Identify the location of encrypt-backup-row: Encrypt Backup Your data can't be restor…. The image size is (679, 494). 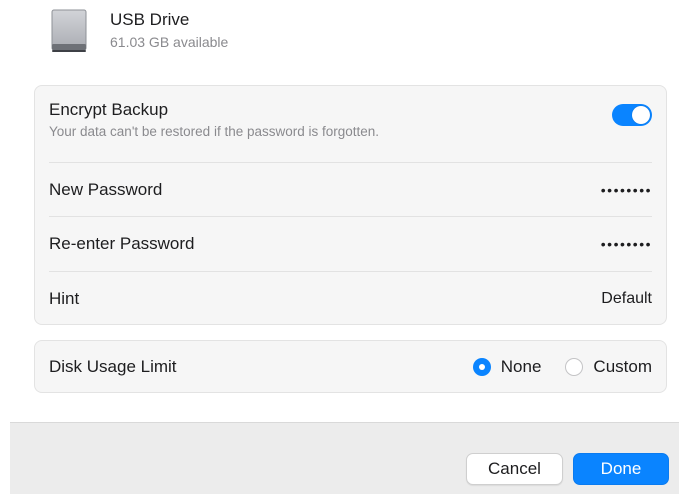
(350, 119).